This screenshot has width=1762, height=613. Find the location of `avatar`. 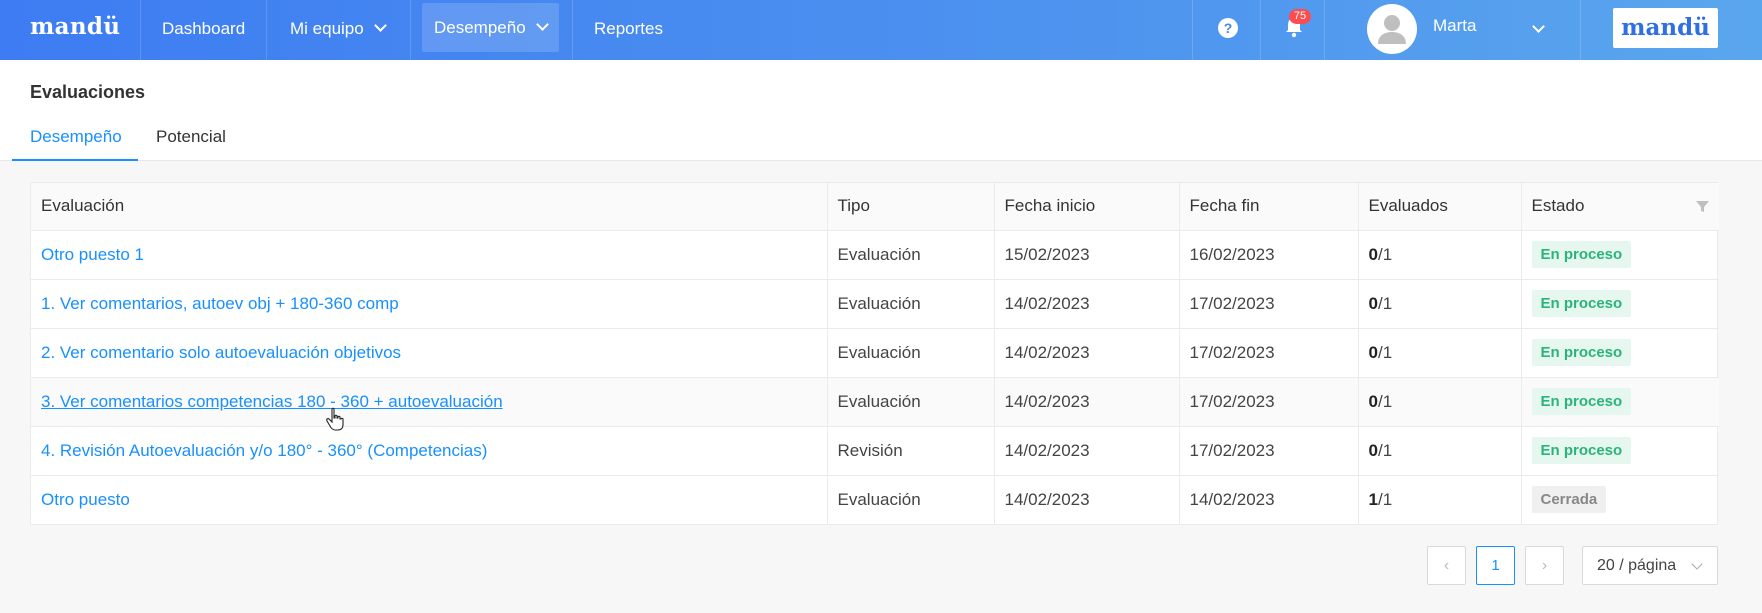

avatar is located at coordinates (1392, 29).